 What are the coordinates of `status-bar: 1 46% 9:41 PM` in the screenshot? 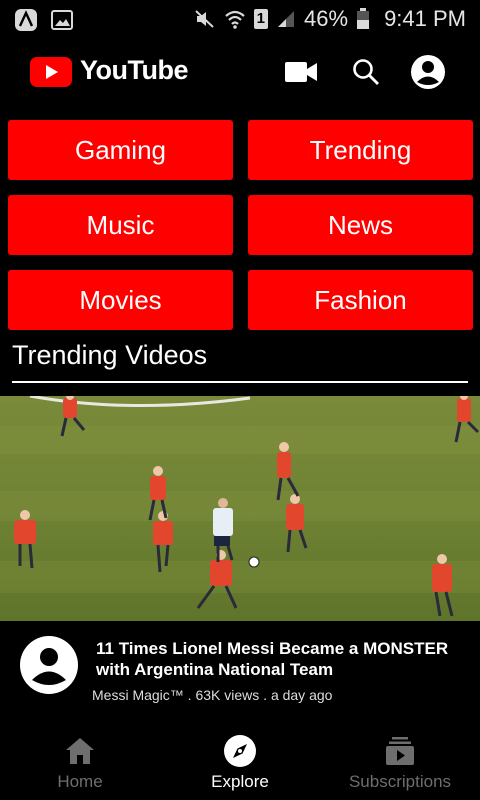 It's located at (240, 20).